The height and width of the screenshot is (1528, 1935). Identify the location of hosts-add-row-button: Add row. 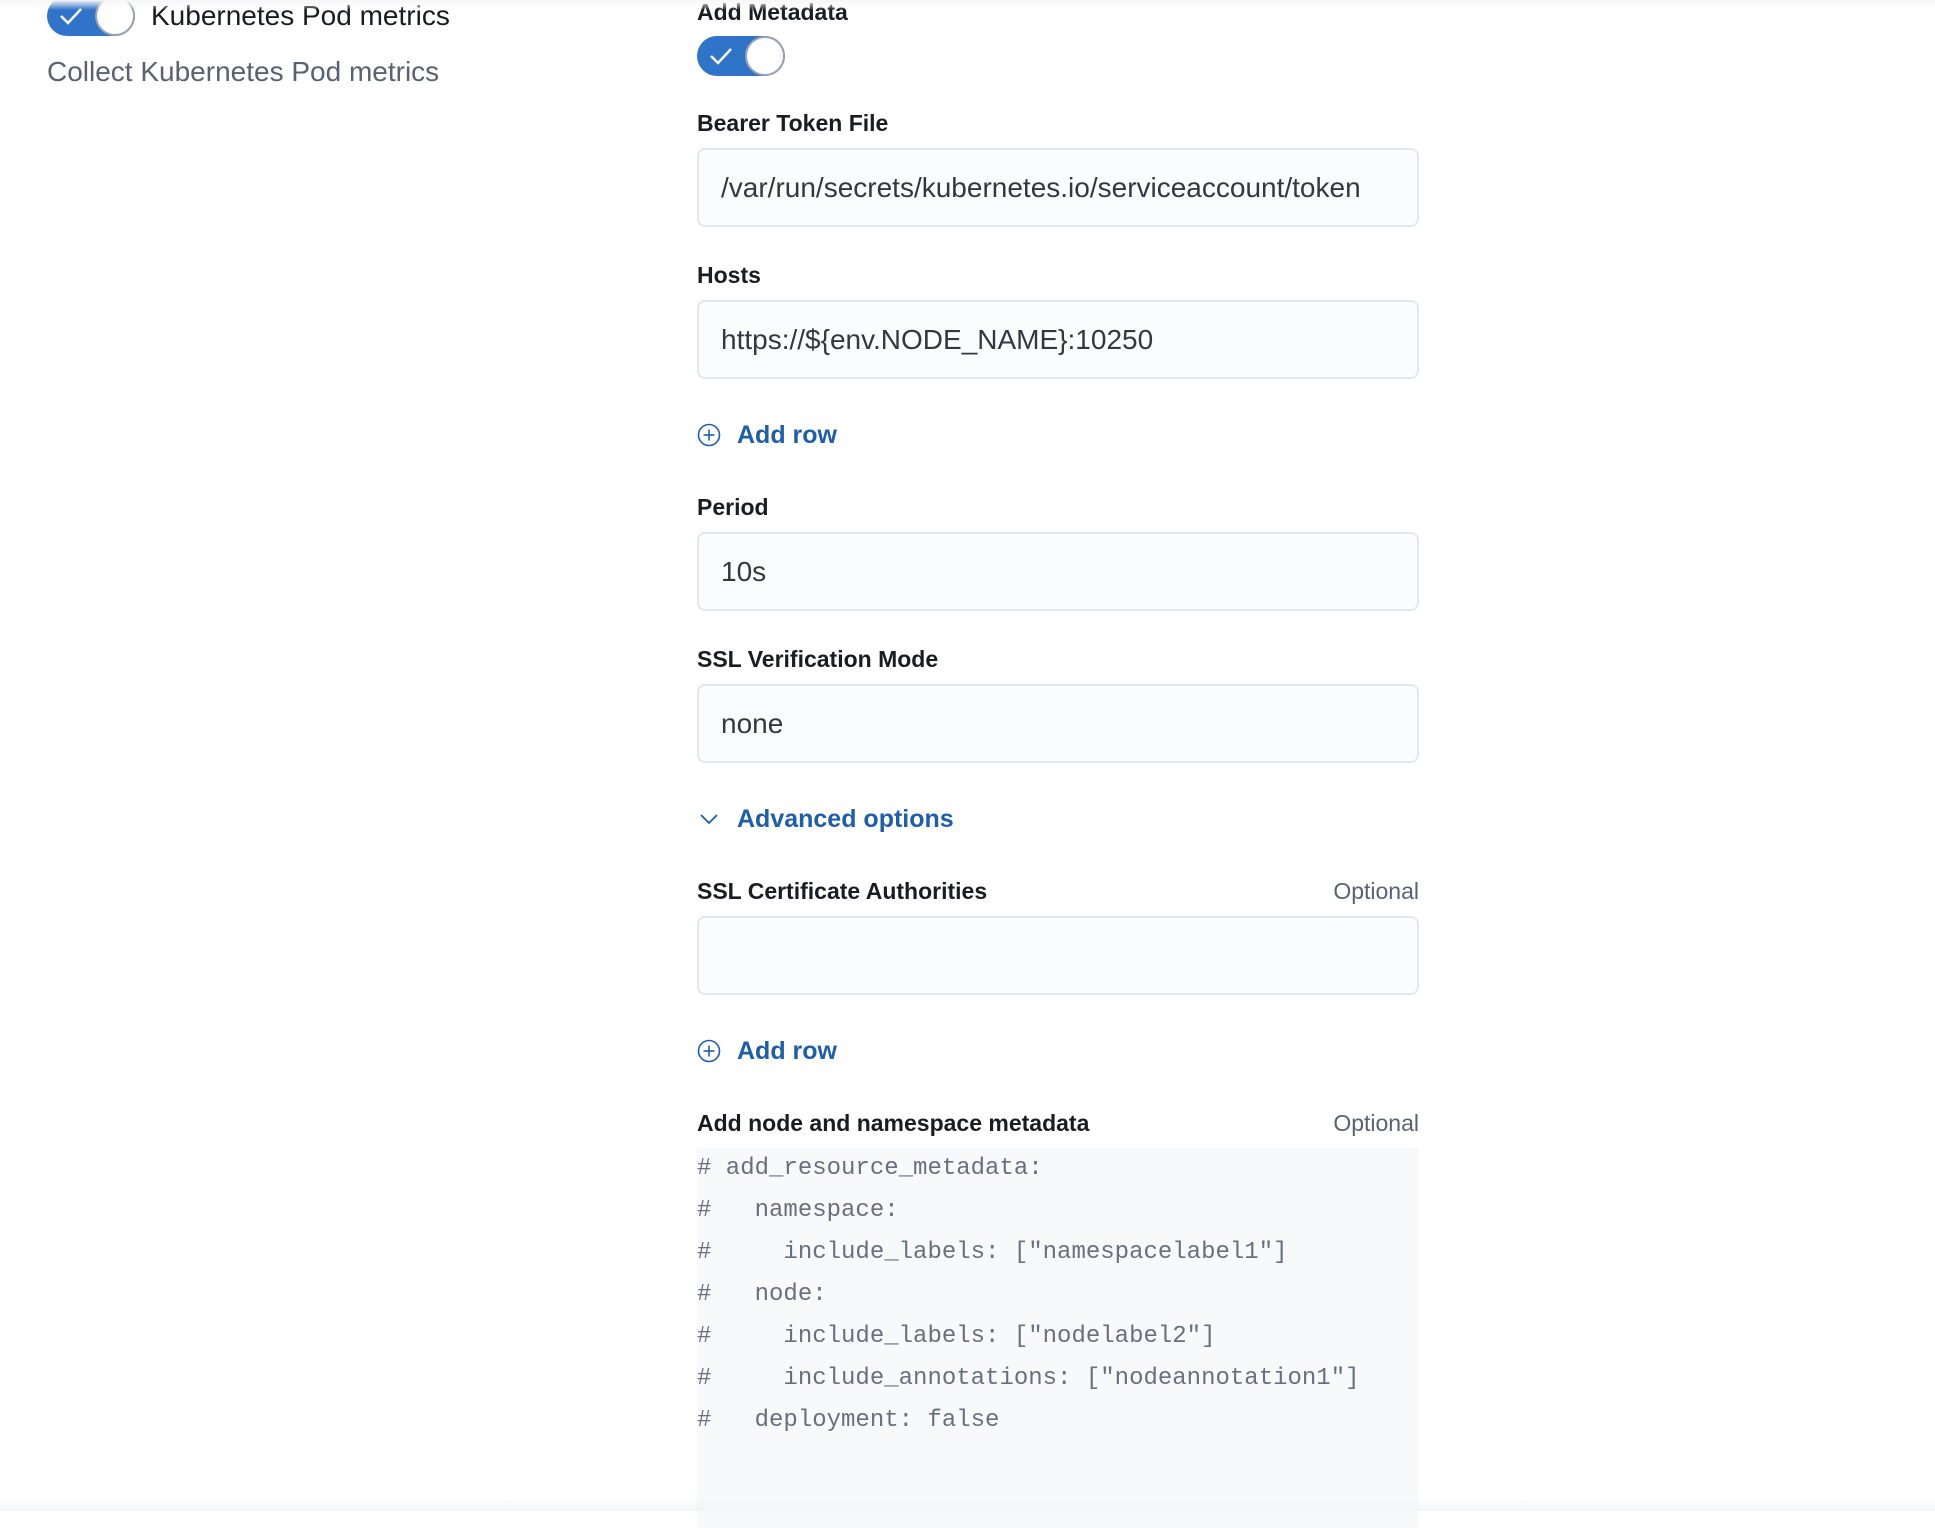
(767, 435).